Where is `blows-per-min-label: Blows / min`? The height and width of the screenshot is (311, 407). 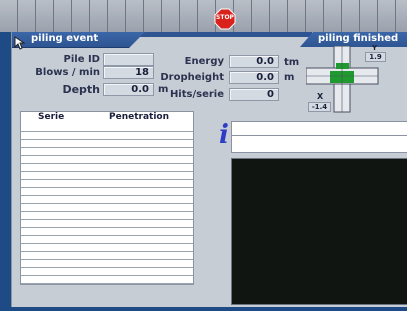 blows-per-min-label: Blows / min is located at coordinates (67, 72).